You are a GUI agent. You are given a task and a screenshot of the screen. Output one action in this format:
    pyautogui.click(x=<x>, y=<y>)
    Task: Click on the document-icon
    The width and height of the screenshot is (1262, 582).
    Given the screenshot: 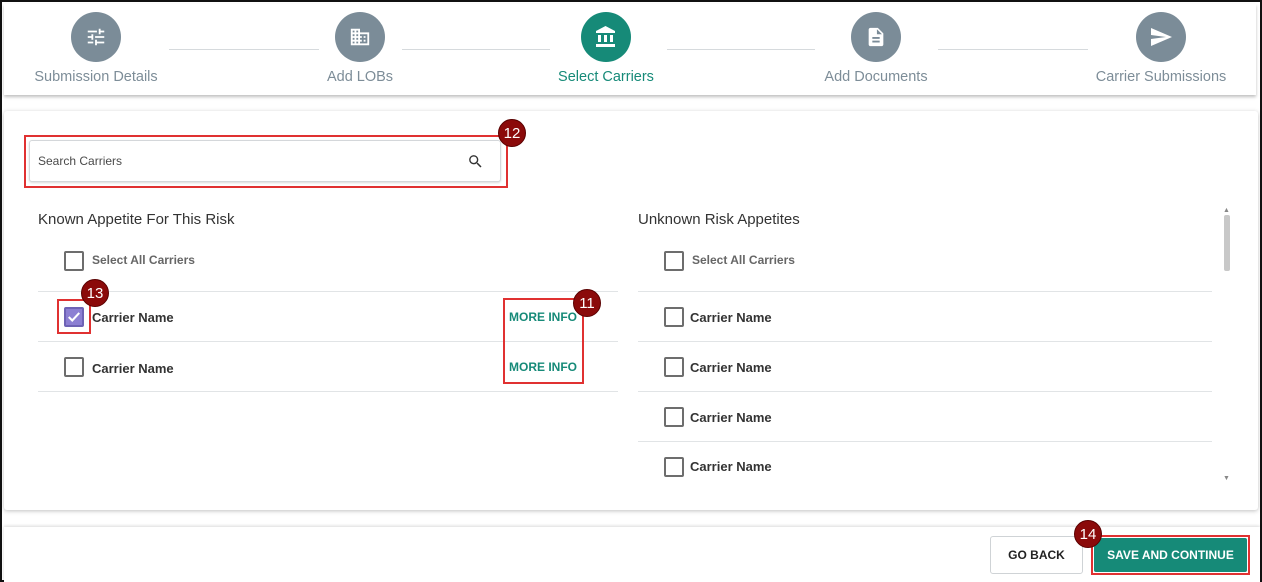 What is the action you would take?
    pyautogui.click(x=876, y=37)
    